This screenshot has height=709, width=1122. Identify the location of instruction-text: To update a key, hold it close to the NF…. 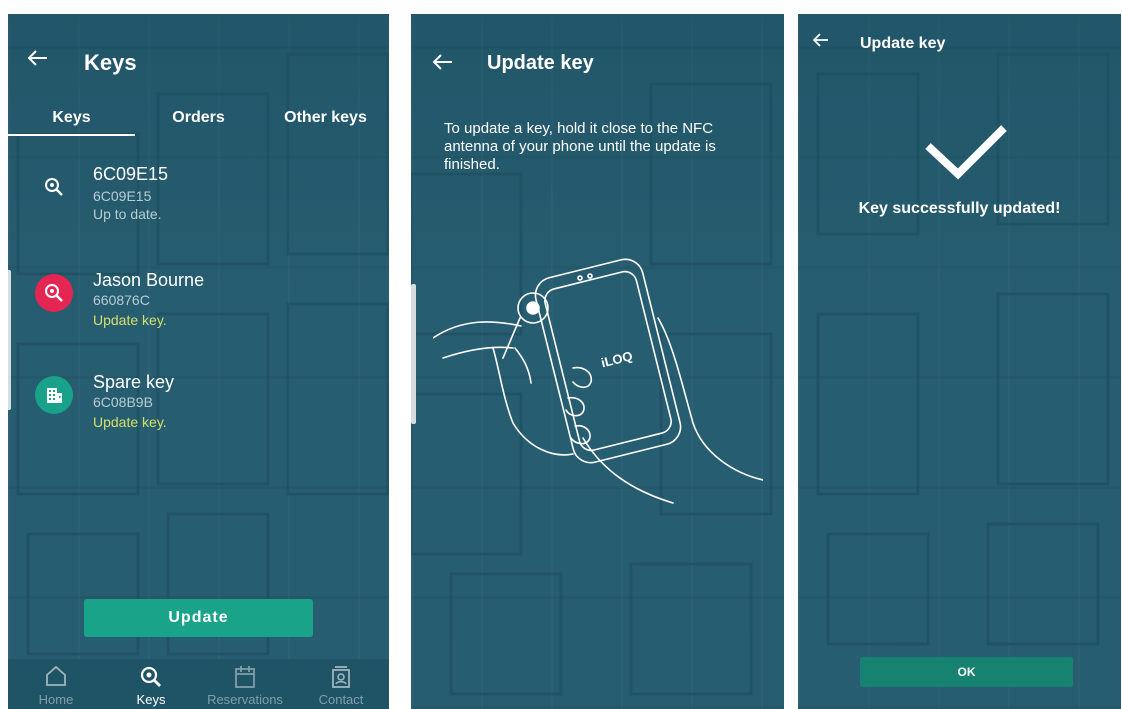
(580, 146).